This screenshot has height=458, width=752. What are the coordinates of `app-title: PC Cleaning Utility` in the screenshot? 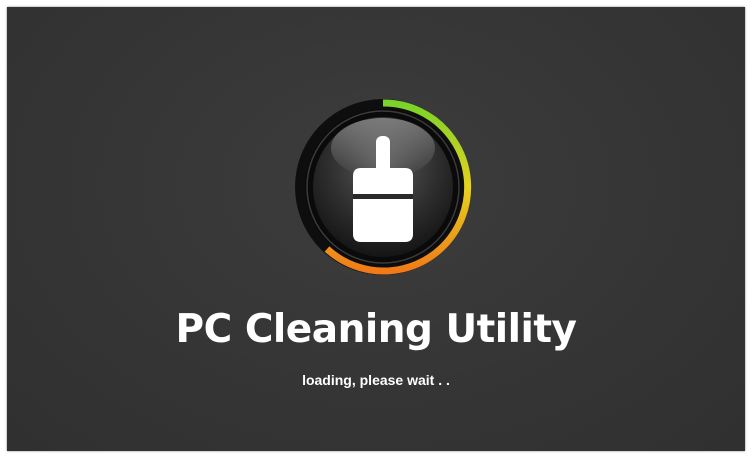 It's located at (376, 329).